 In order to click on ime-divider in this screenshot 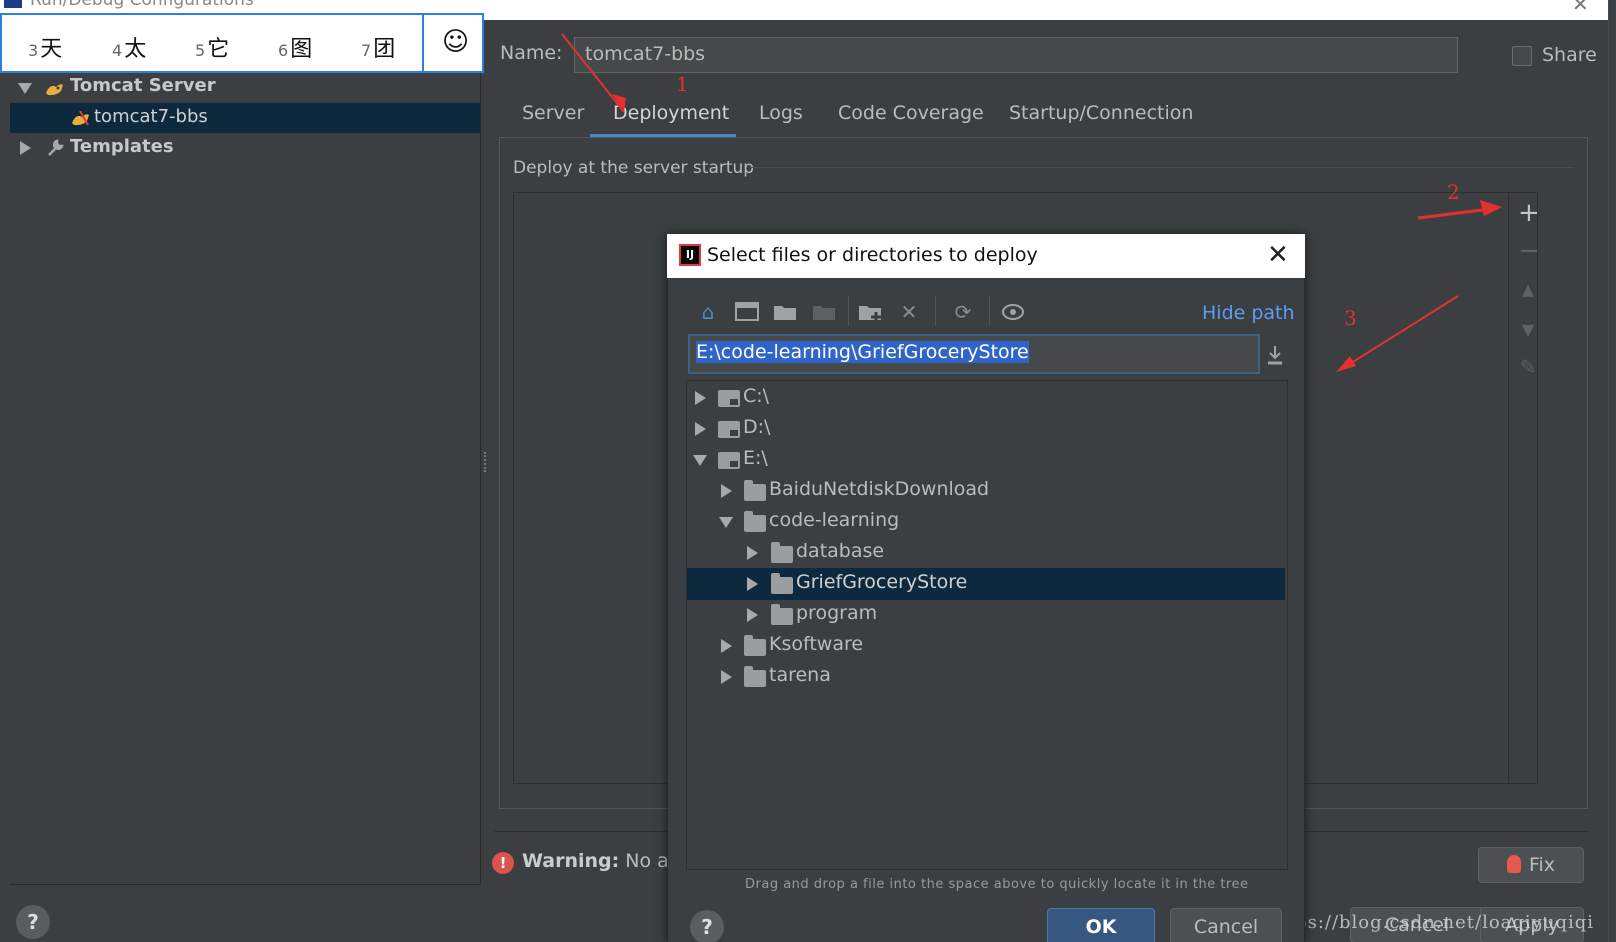, I will do `click(423, 43)`.